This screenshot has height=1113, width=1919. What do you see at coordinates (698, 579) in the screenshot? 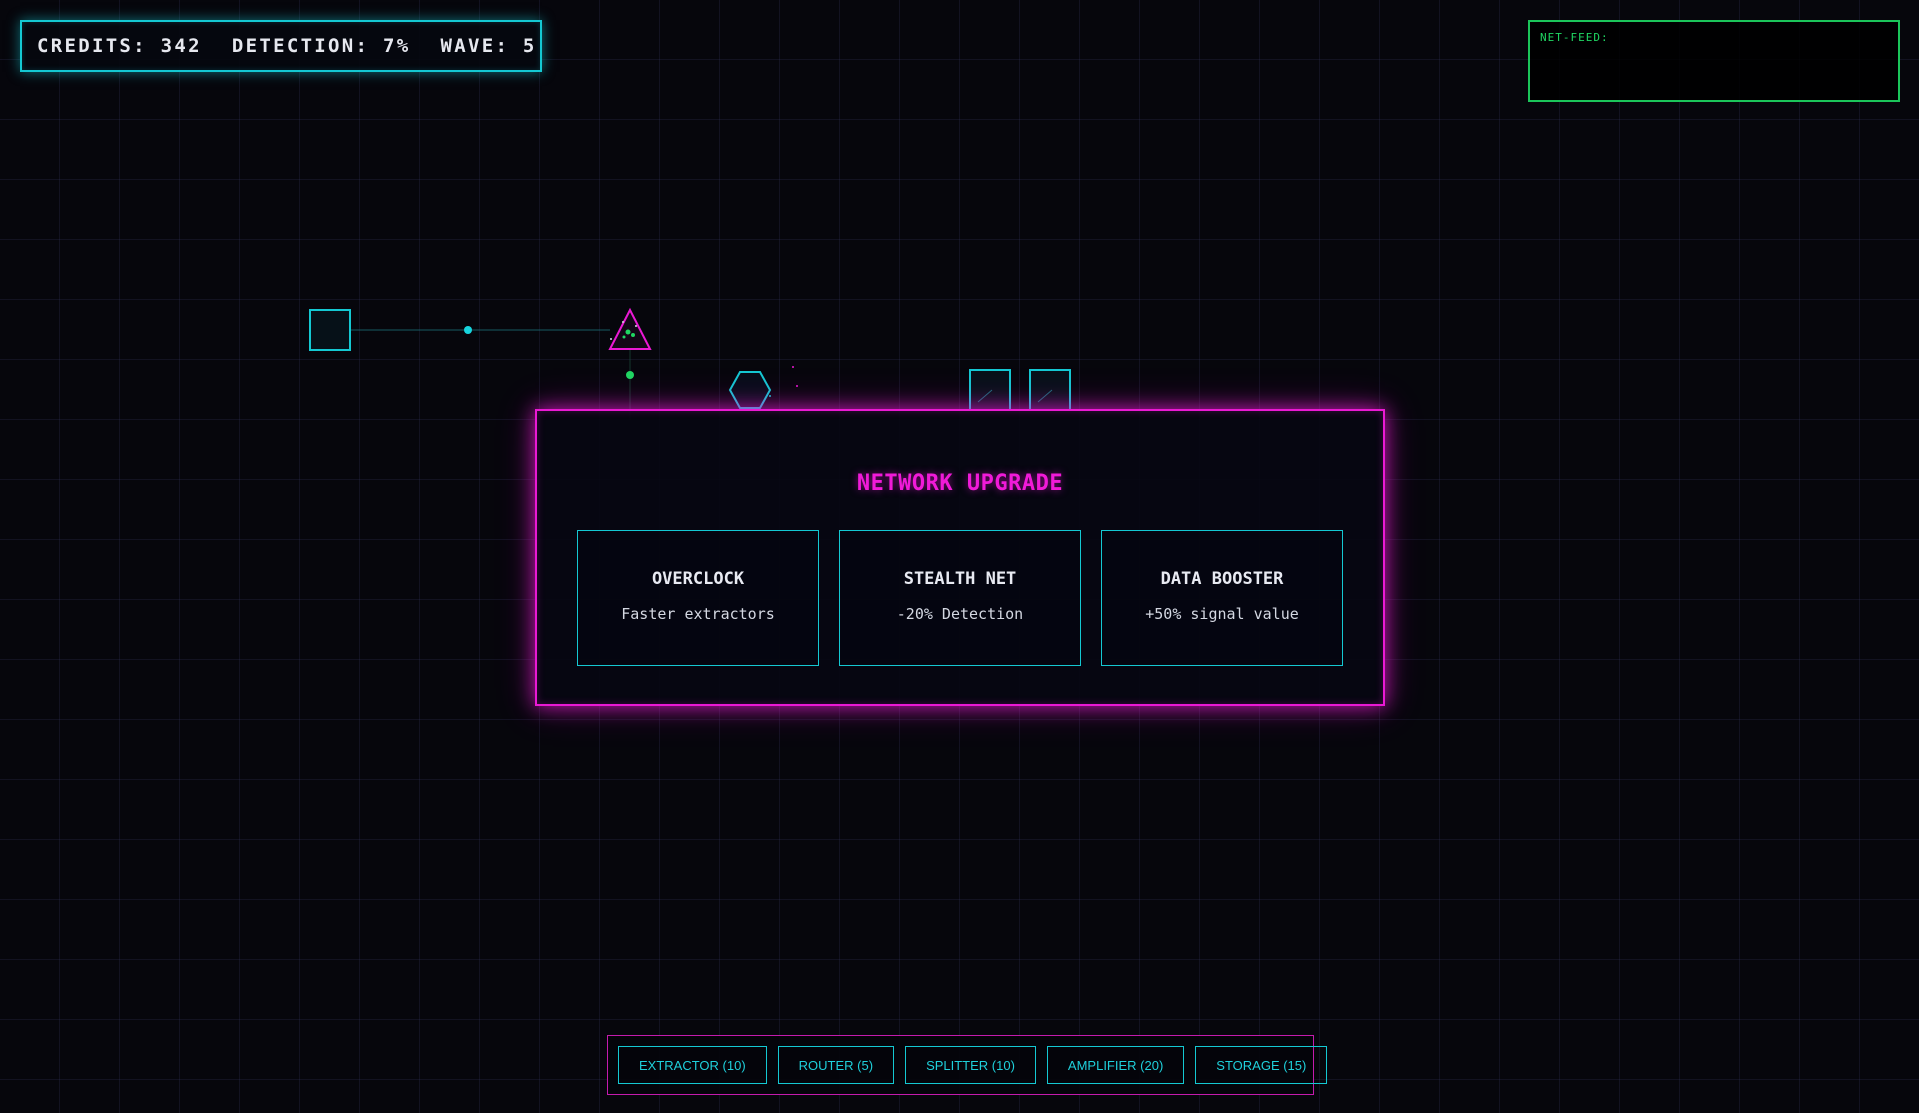
I see `upgrade-name: OVERCLOCK` at bounding box center [698, 579].